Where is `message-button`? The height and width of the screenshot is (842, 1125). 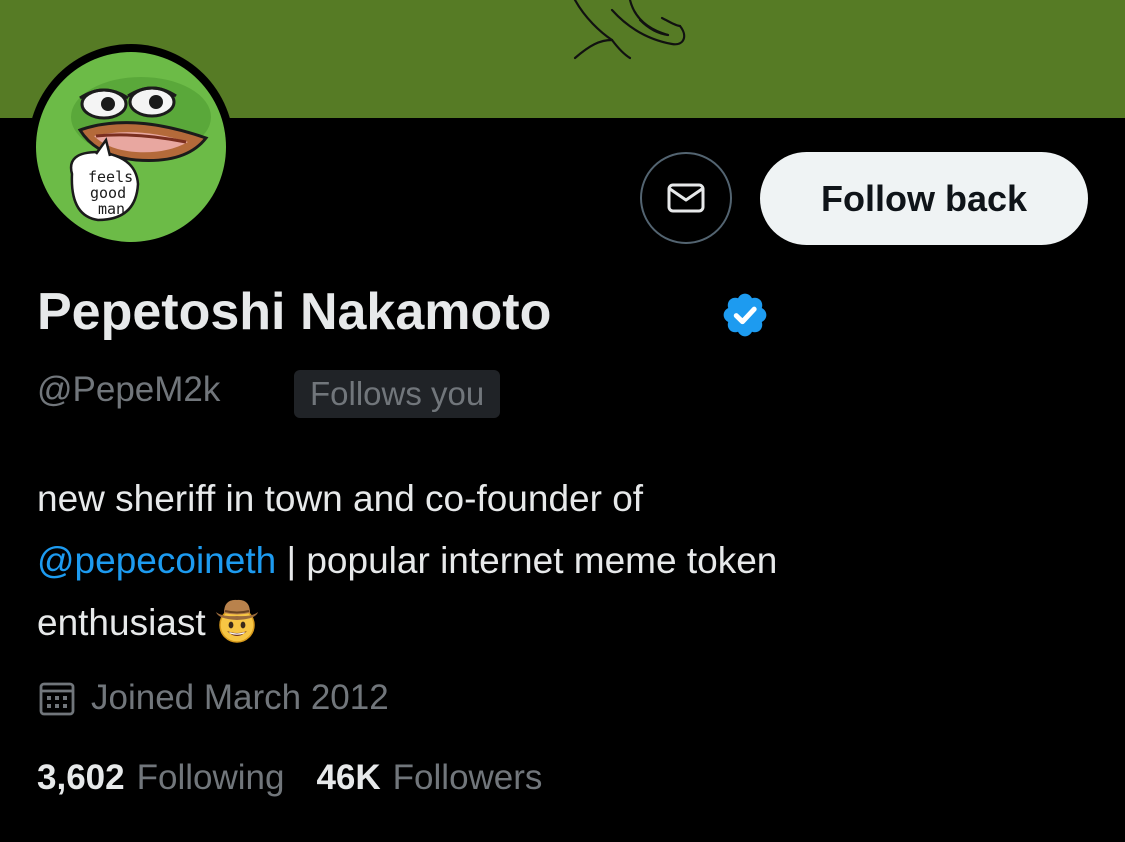
message-button is located at coordinates (686, 198).